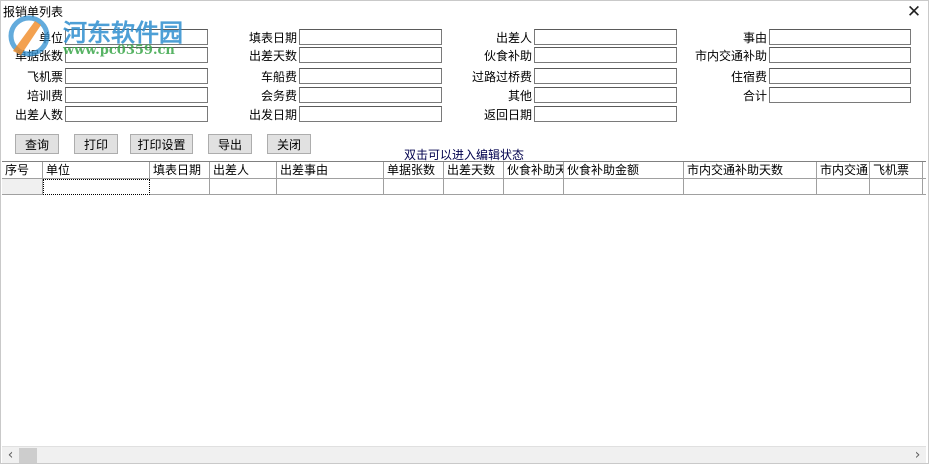 The height and width of the screenshot is (464, 929). I want to click on fill-date-field, so click(370, 37).